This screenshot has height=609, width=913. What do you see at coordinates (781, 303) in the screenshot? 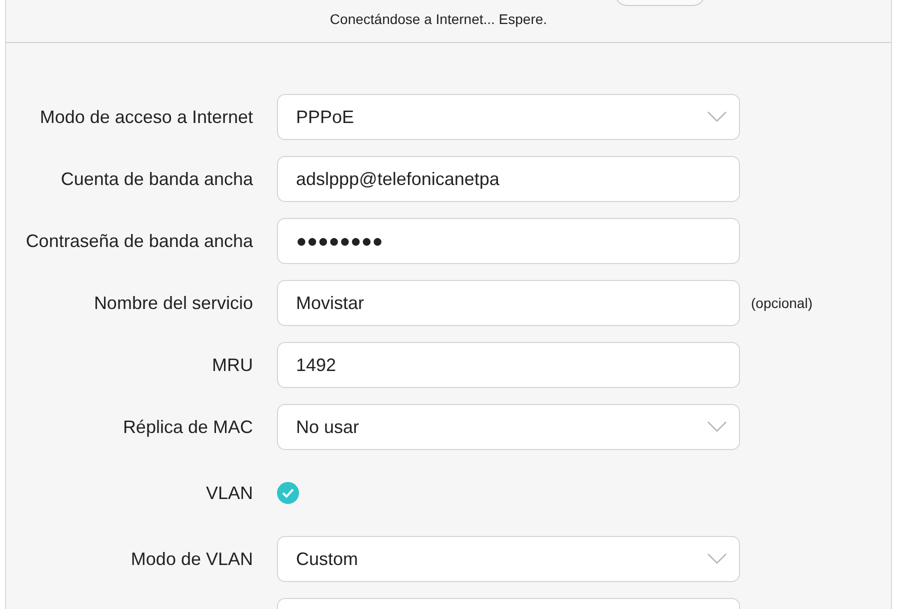
I see `optional-note: (opcional)` at bounding box center [781, 303].